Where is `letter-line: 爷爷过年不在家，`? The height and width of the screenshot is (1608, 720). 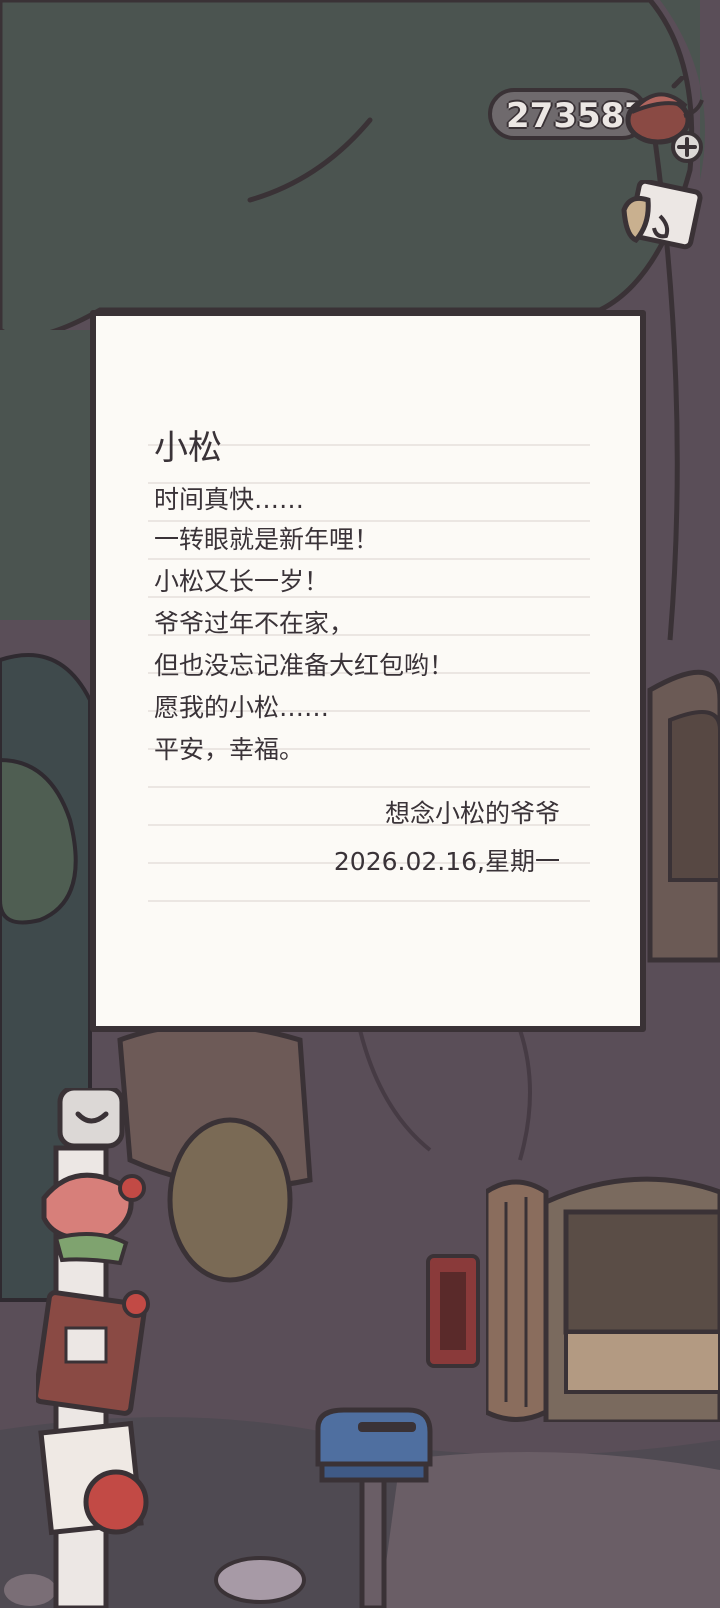
letter-line: 爷爷过年不在家， is located at coordinates (254, 623).